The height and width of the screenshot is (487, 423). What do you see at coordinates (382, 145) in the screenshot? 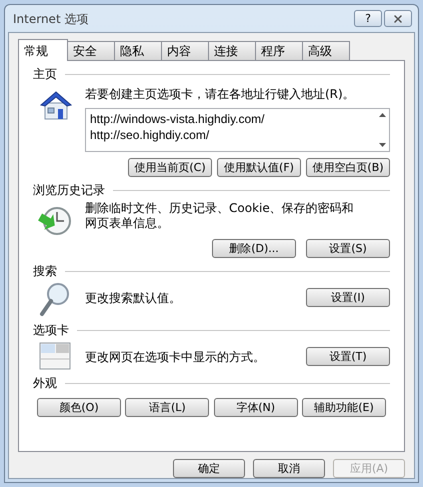
I see `scroll-down-icon` at bounding box center [382, 145].